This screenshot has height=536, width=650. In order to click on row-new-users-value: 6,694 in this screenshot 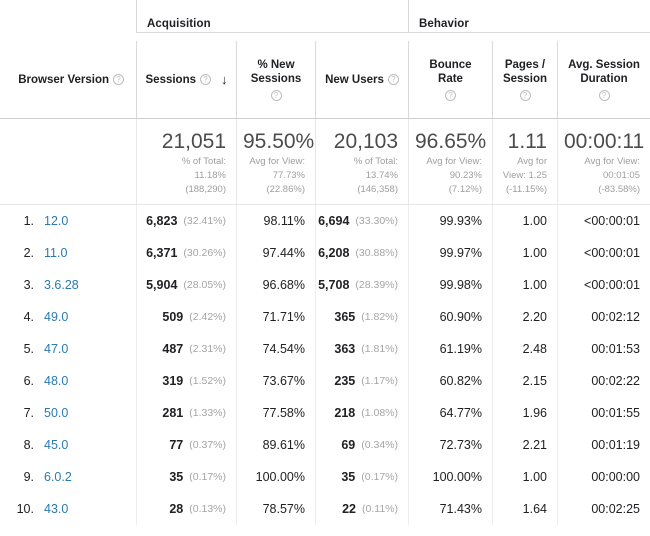, I will do `click(334, 221)`.